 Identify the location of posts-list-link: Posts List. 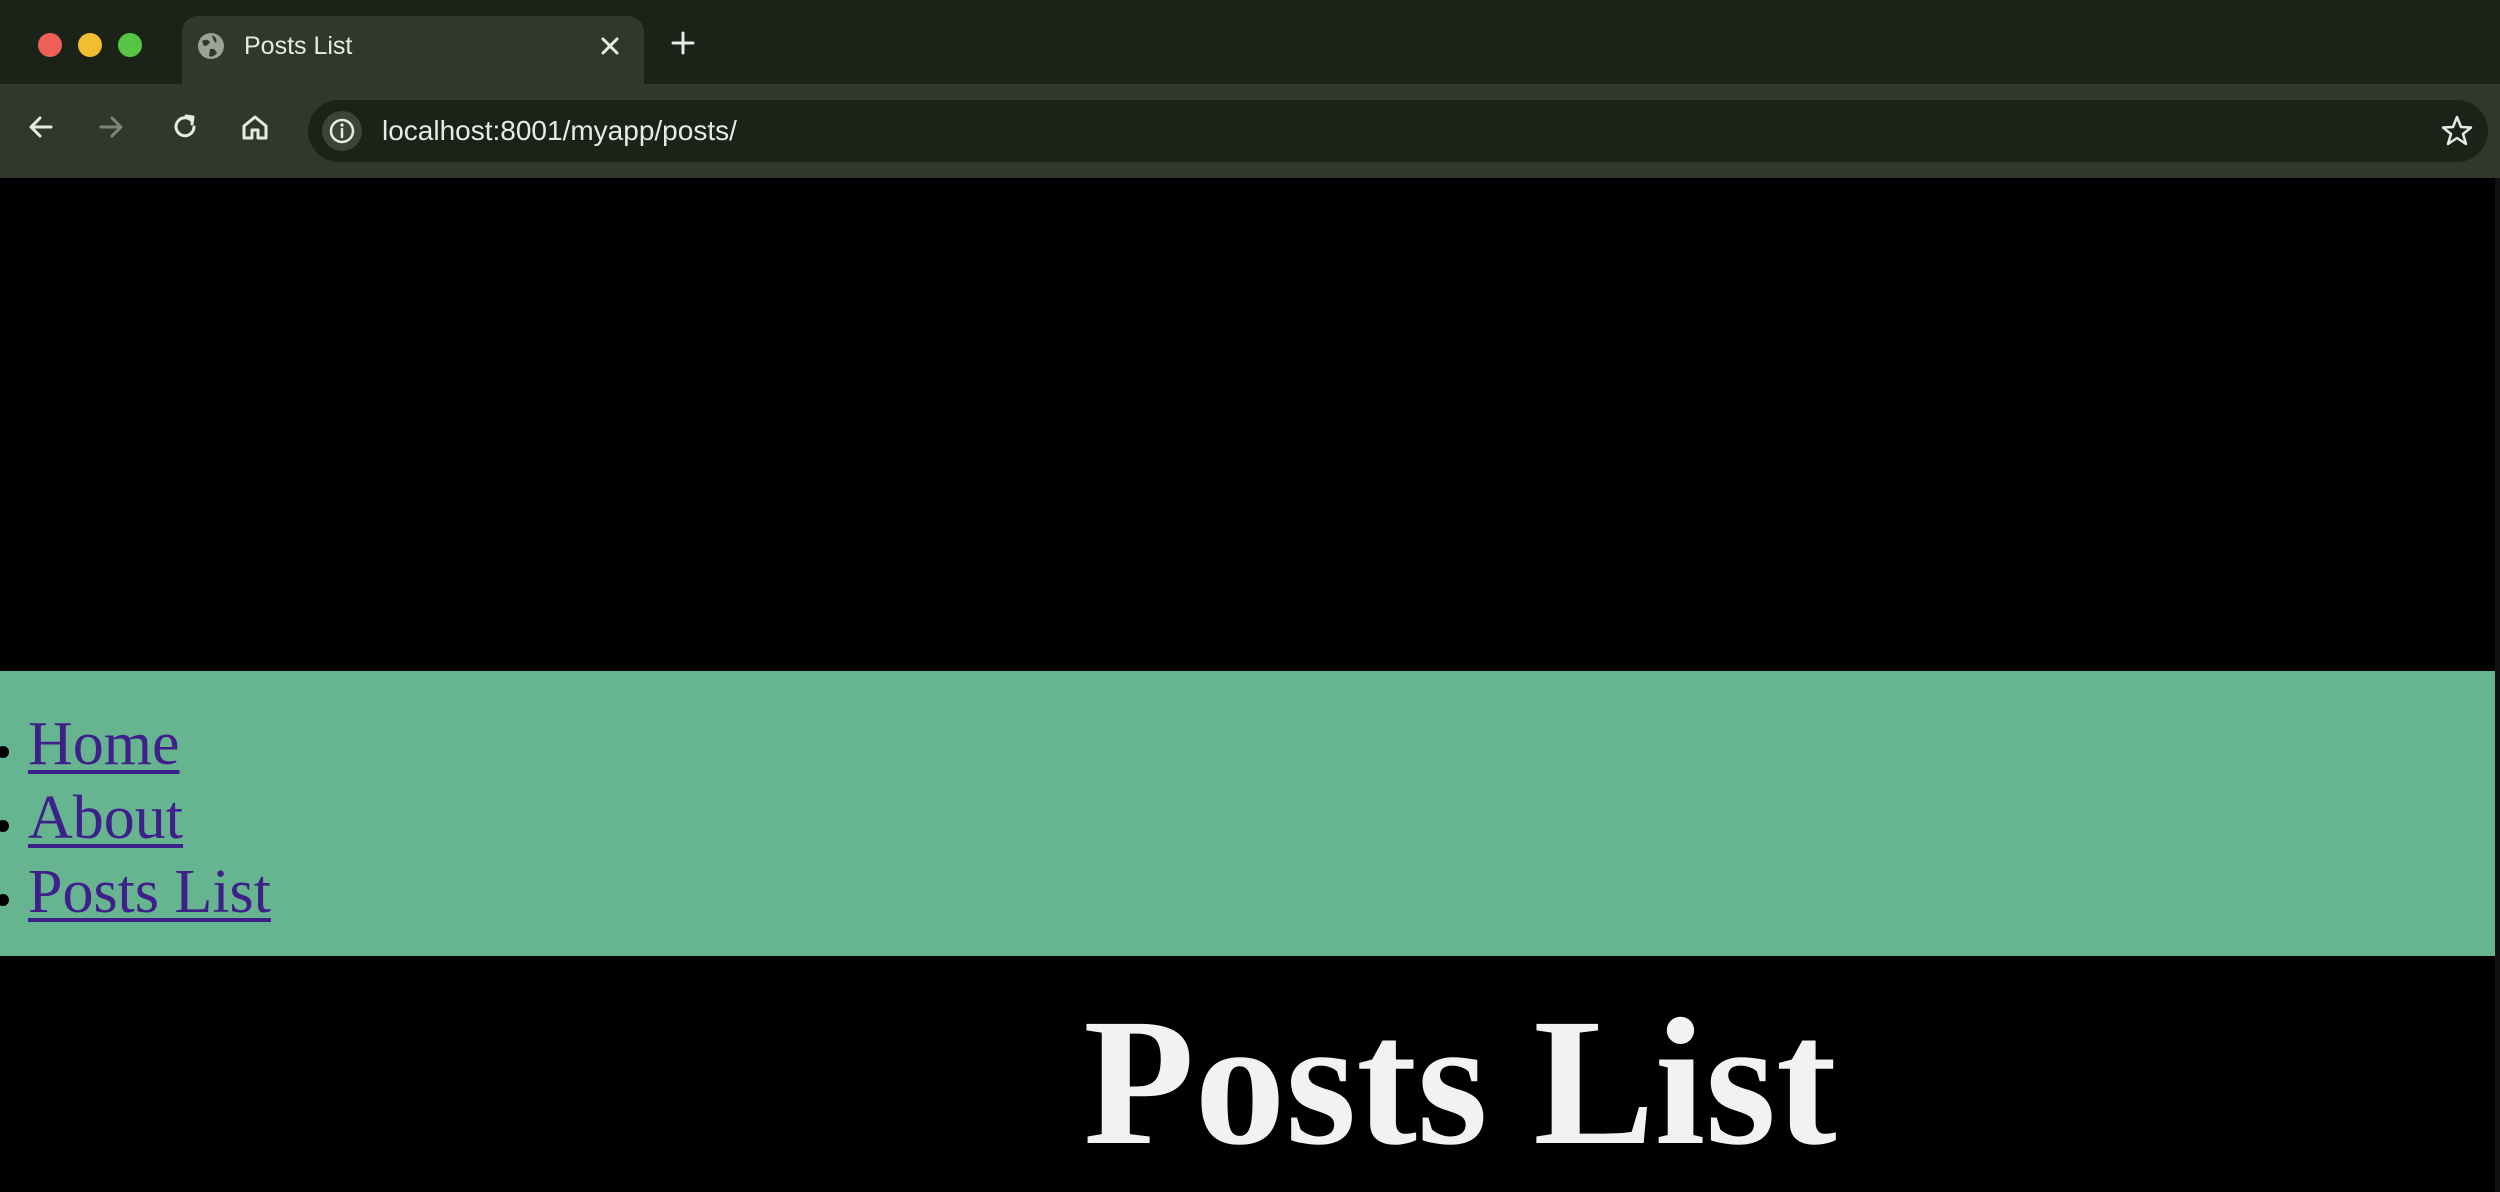
(149, 892).